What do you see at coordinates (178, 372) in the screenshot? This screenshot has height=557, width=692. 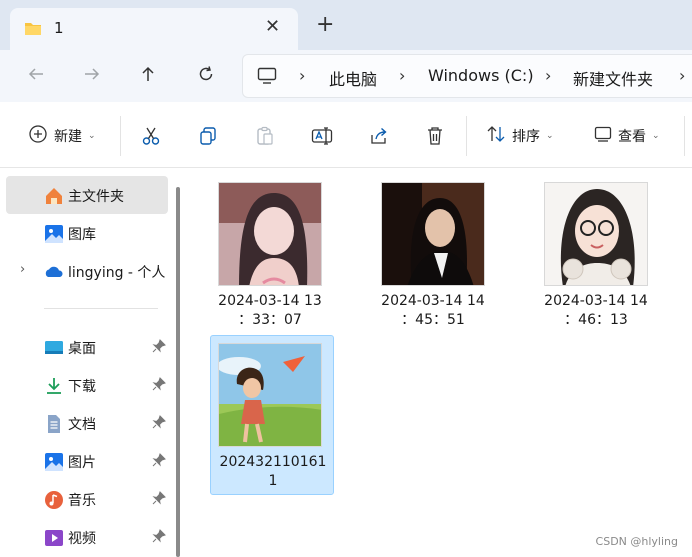 I see `sidebar-scrollbar` at bounding box center [178, 372].